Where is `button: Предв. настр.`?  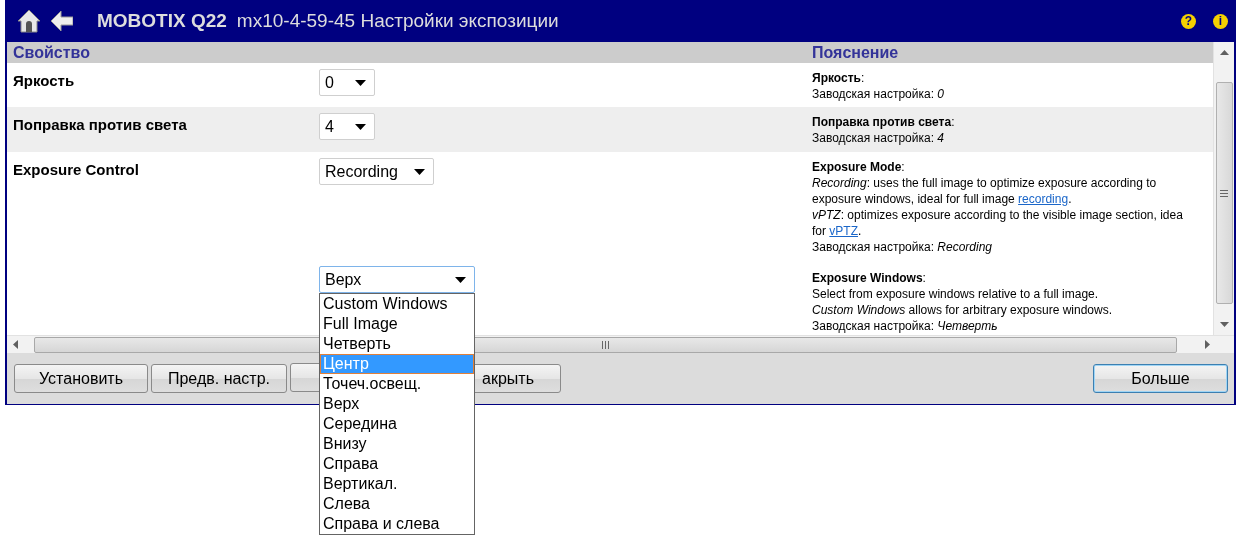 button: Предв. настр. is located at coordinates (219, 378).